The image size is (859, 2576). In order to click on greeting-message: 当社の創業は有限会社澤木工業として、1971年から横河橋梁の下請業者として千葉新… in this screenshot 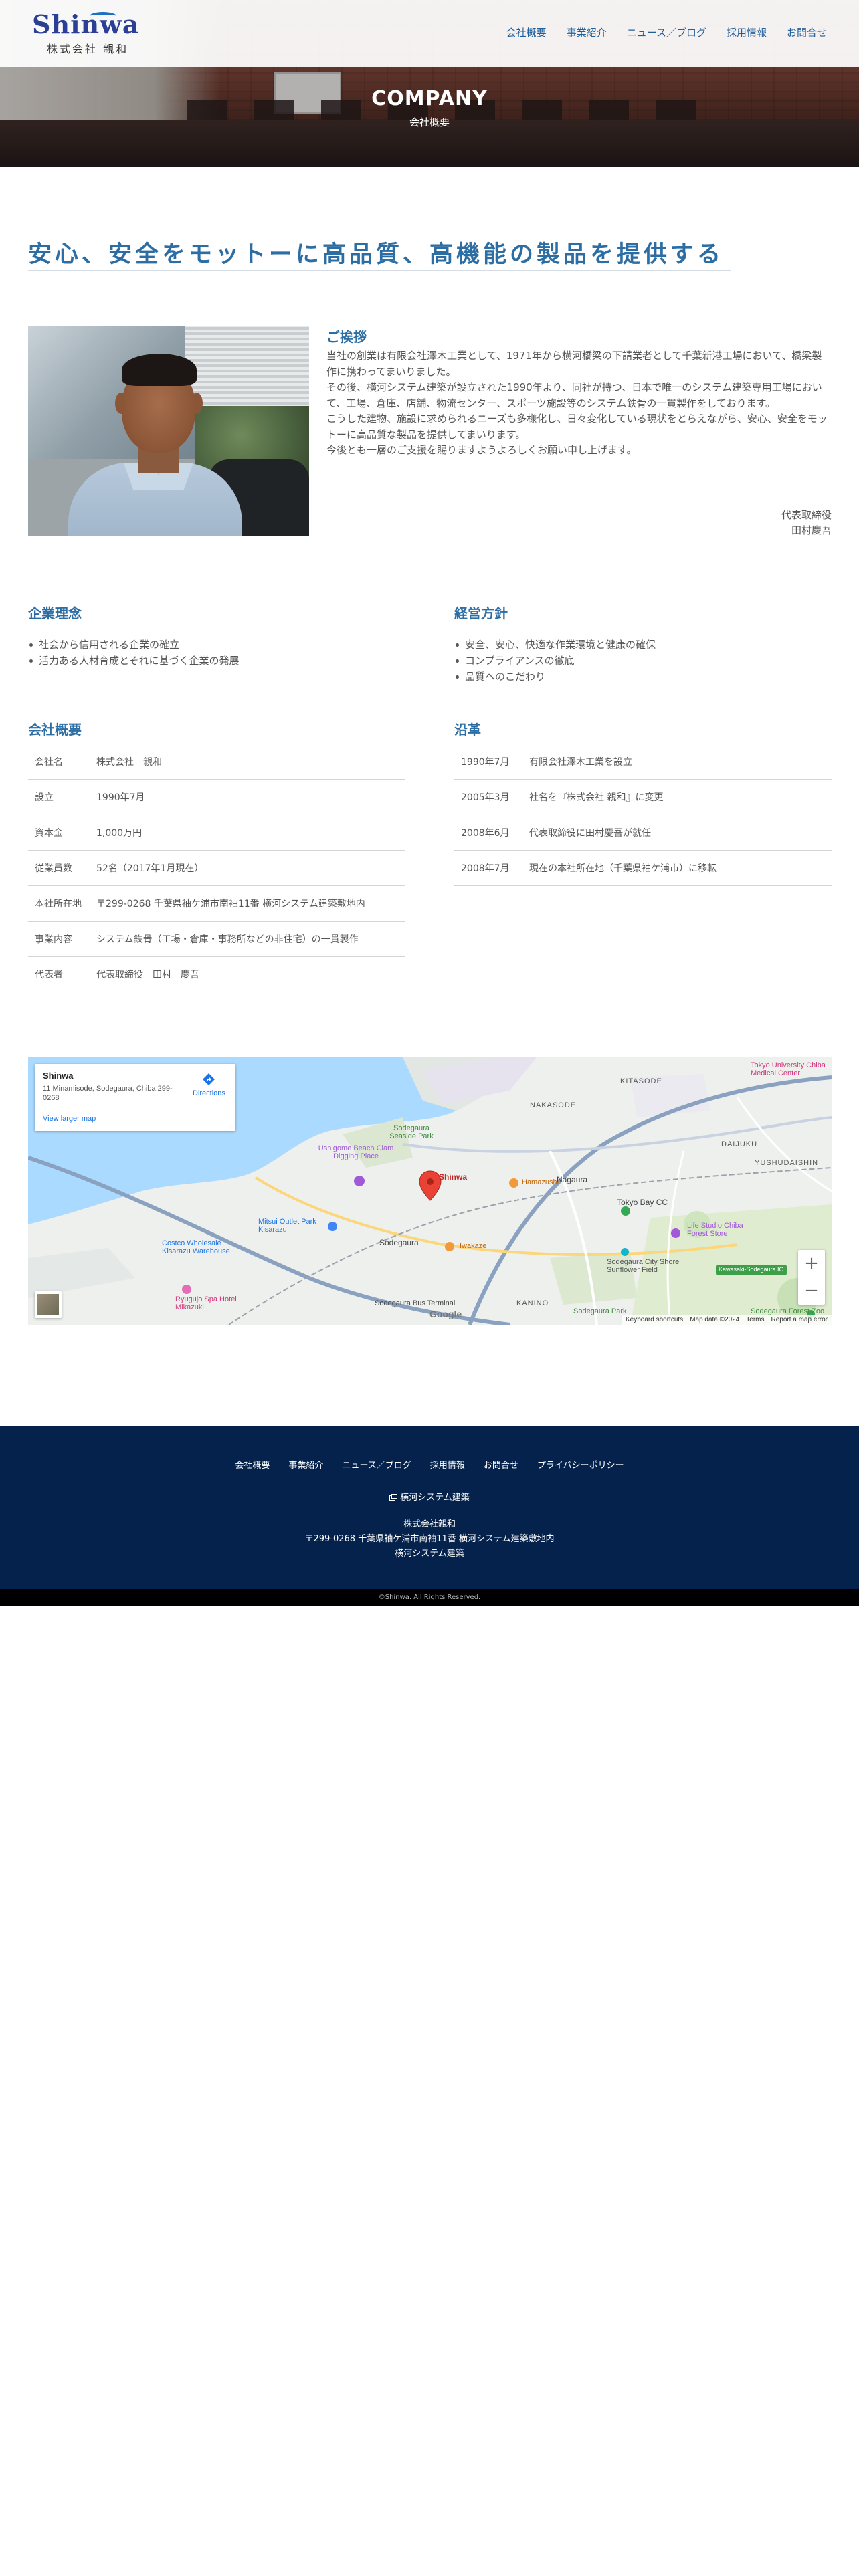, I will do `click(579, 403)`.